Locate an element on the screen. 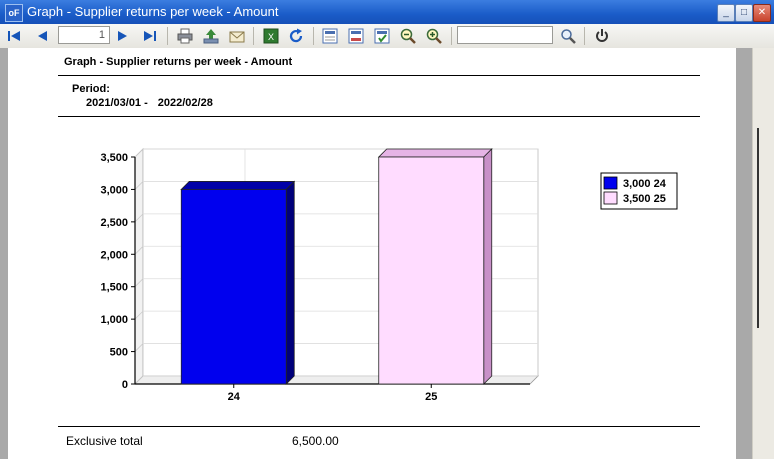 Image resolution: width=774 pixels, height=459 pixels. zoom-in-icon is located at coordinates (434, 36).